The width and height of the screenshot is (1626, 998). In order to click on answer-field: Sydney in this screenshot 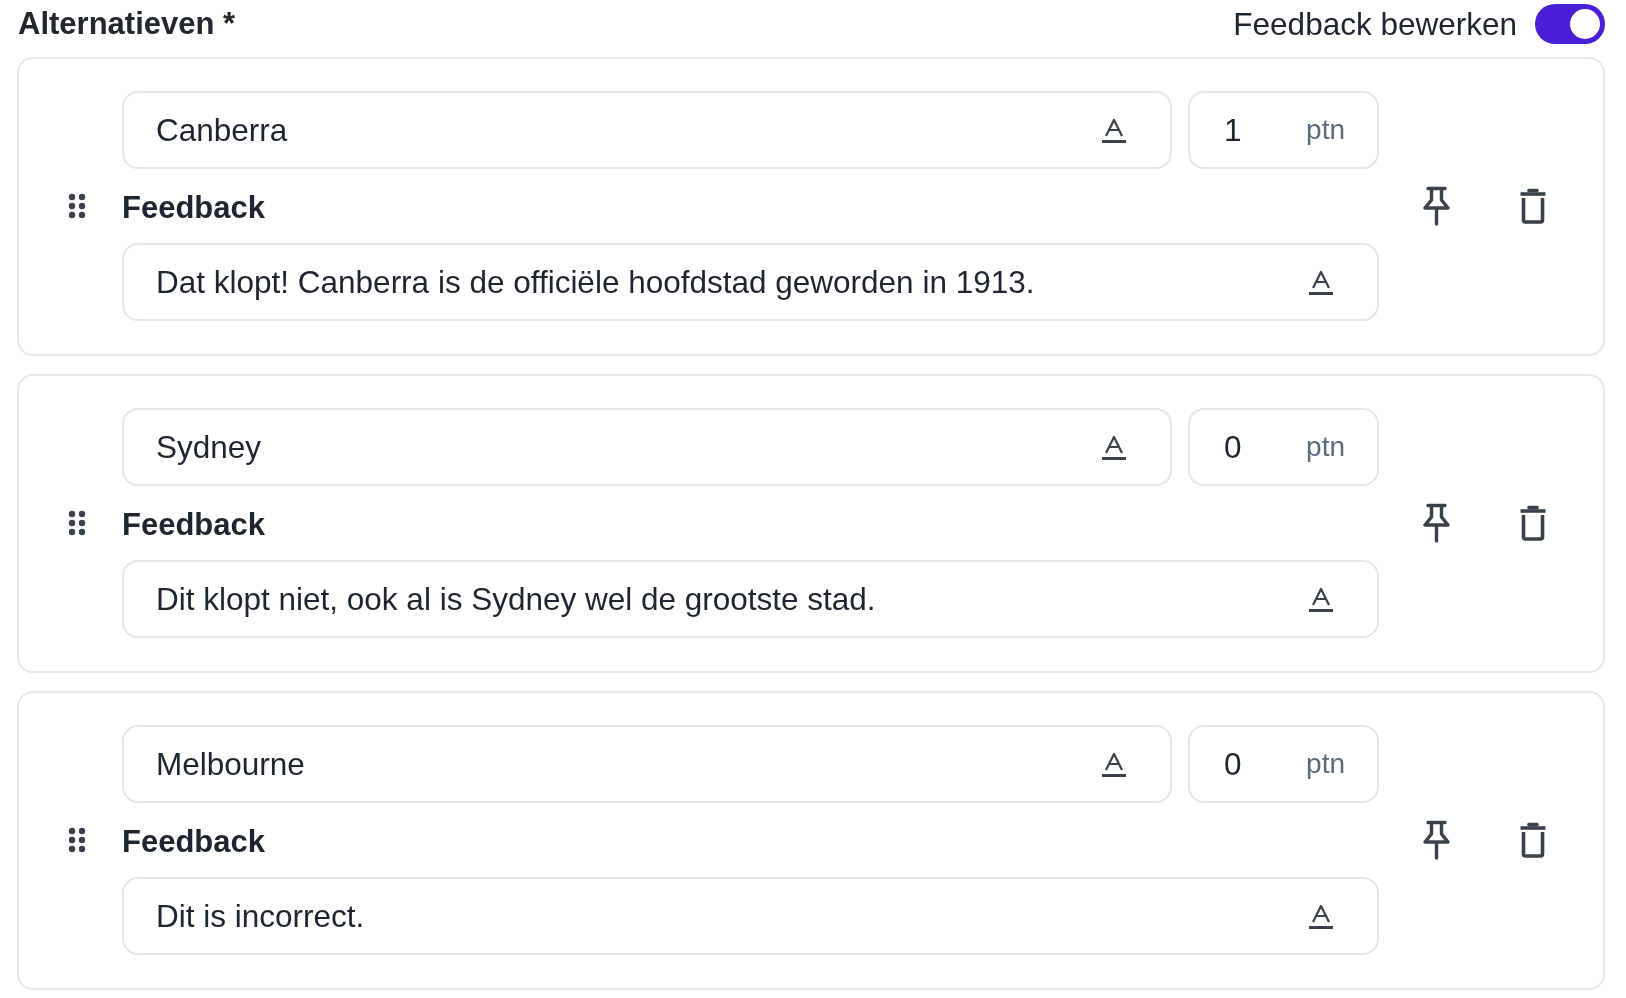, I will do `click(647, 447)`.